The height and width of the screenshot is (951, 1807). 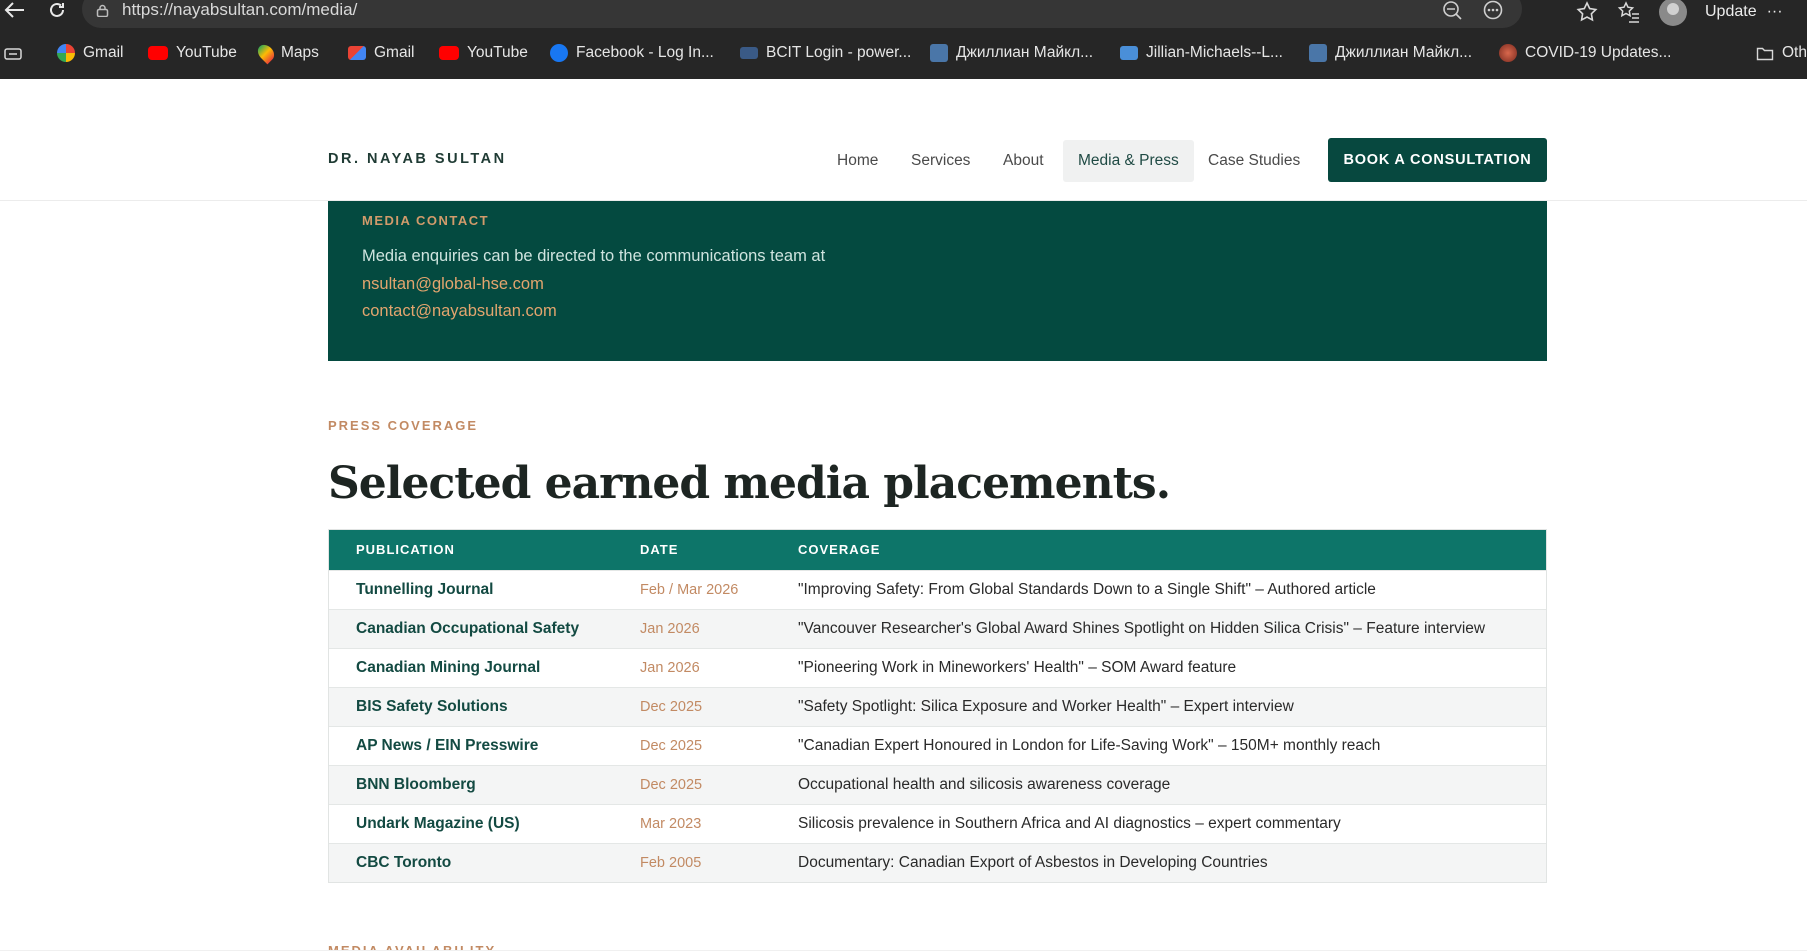 I want to click on vk-icon, so click(x=939, y=53).